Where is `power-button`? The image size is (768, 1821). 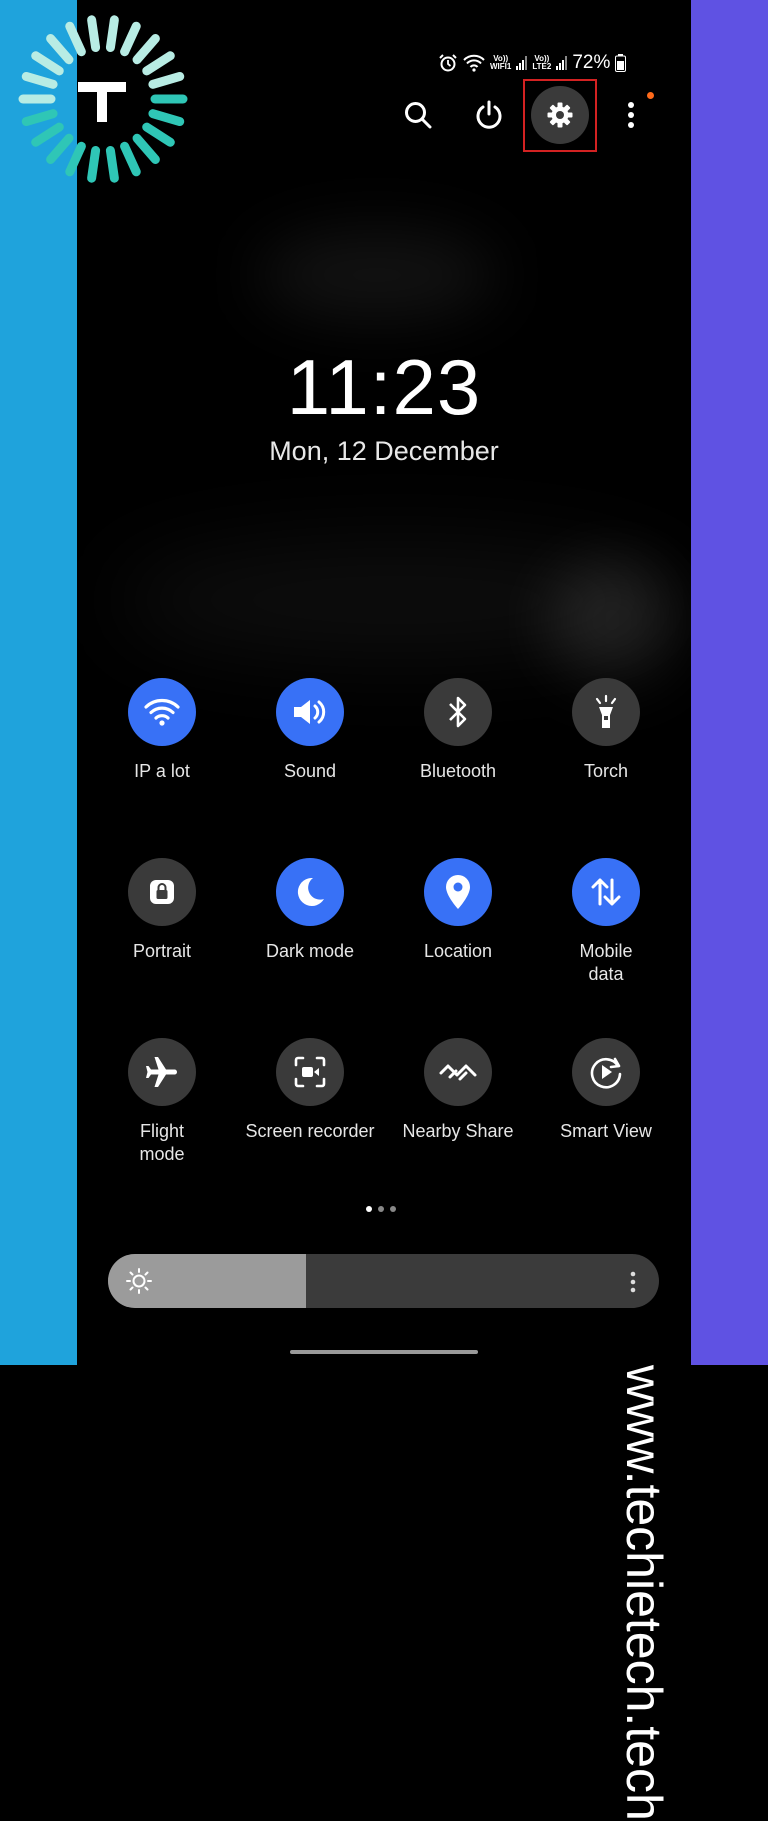
power-button is located at coordinates (489, 115).